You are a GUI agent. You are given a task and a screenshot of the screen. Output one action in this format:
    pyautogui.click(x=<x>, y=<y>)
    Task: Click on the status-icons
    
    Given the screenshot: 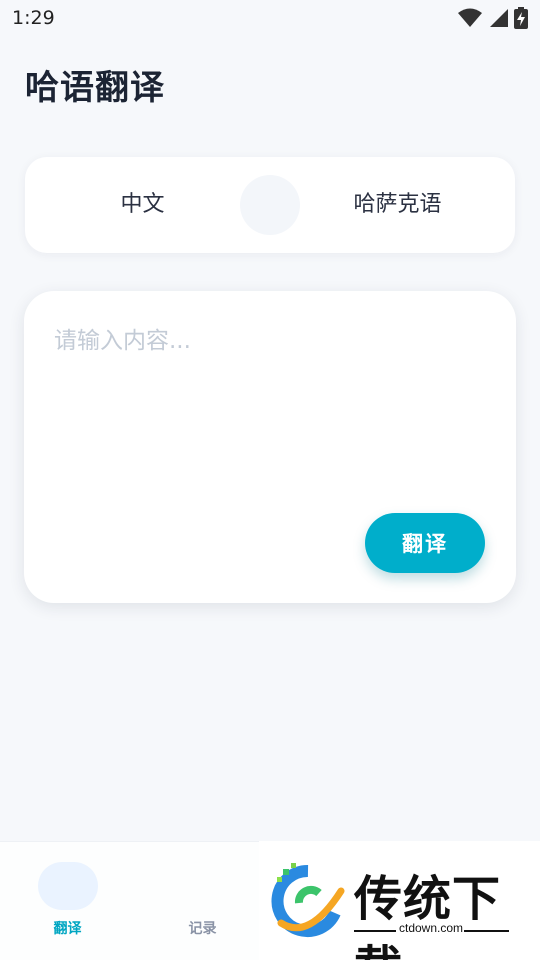 What is the action you would take?
    pyautogui.click(x=493, y=18)
    